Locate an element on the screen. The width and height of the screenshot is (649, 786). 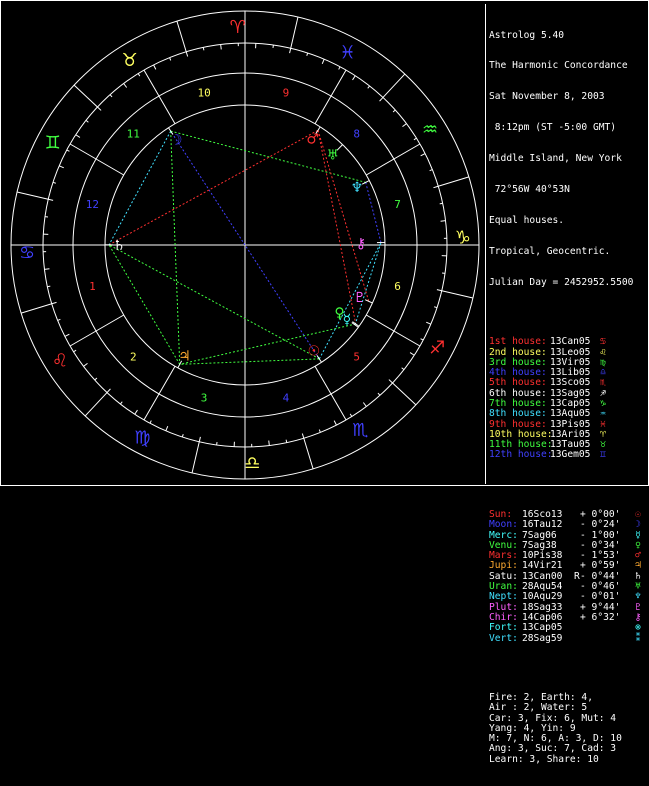
house-number: 8 is located at coordinates (356, 133).